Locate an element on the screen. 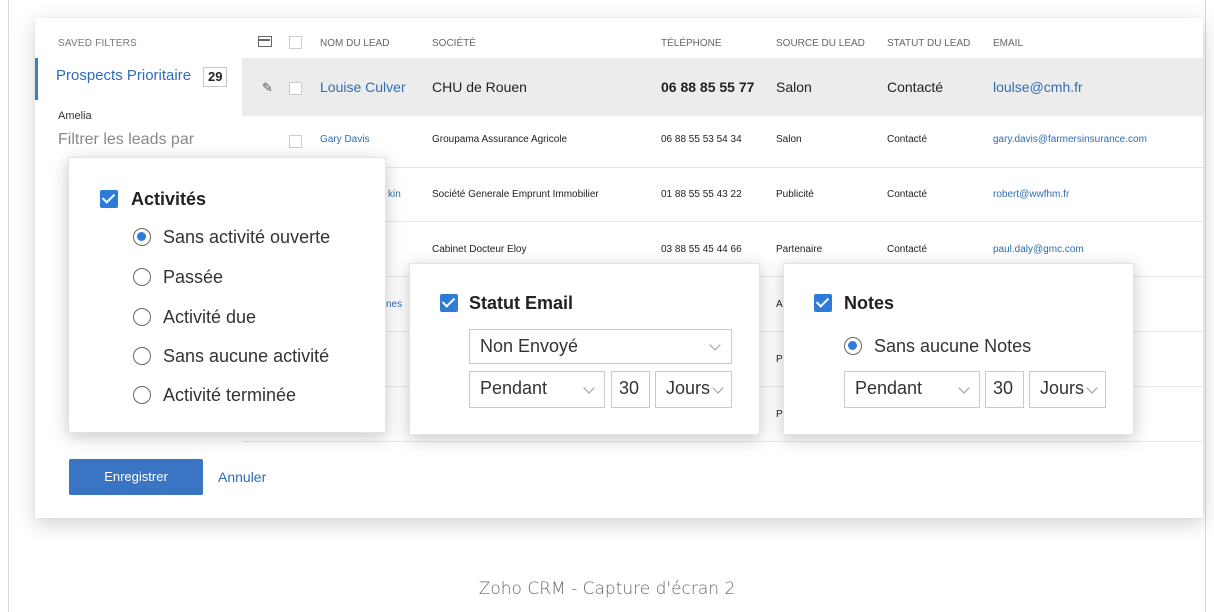  lead-name: kin is located at coordinates (394, 194).